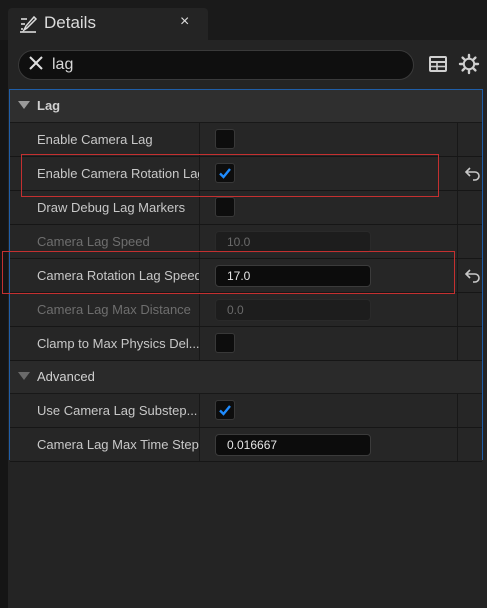  I want to click on camera-lag-max-distance-field: 0.0, so click(293, 310).